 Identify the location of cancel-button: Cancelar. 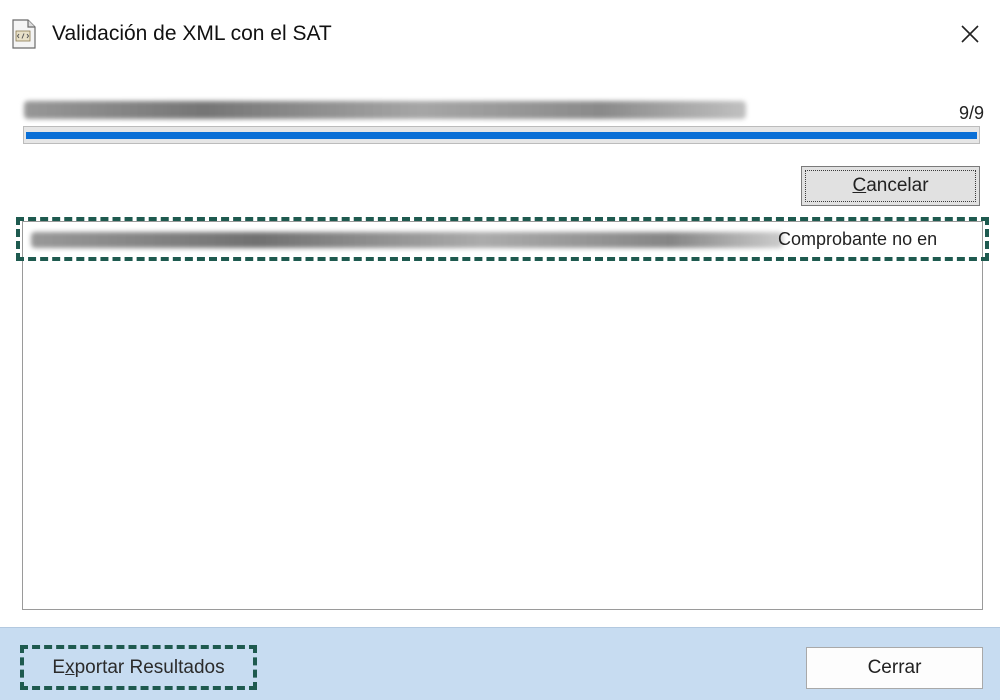
(890, 186).